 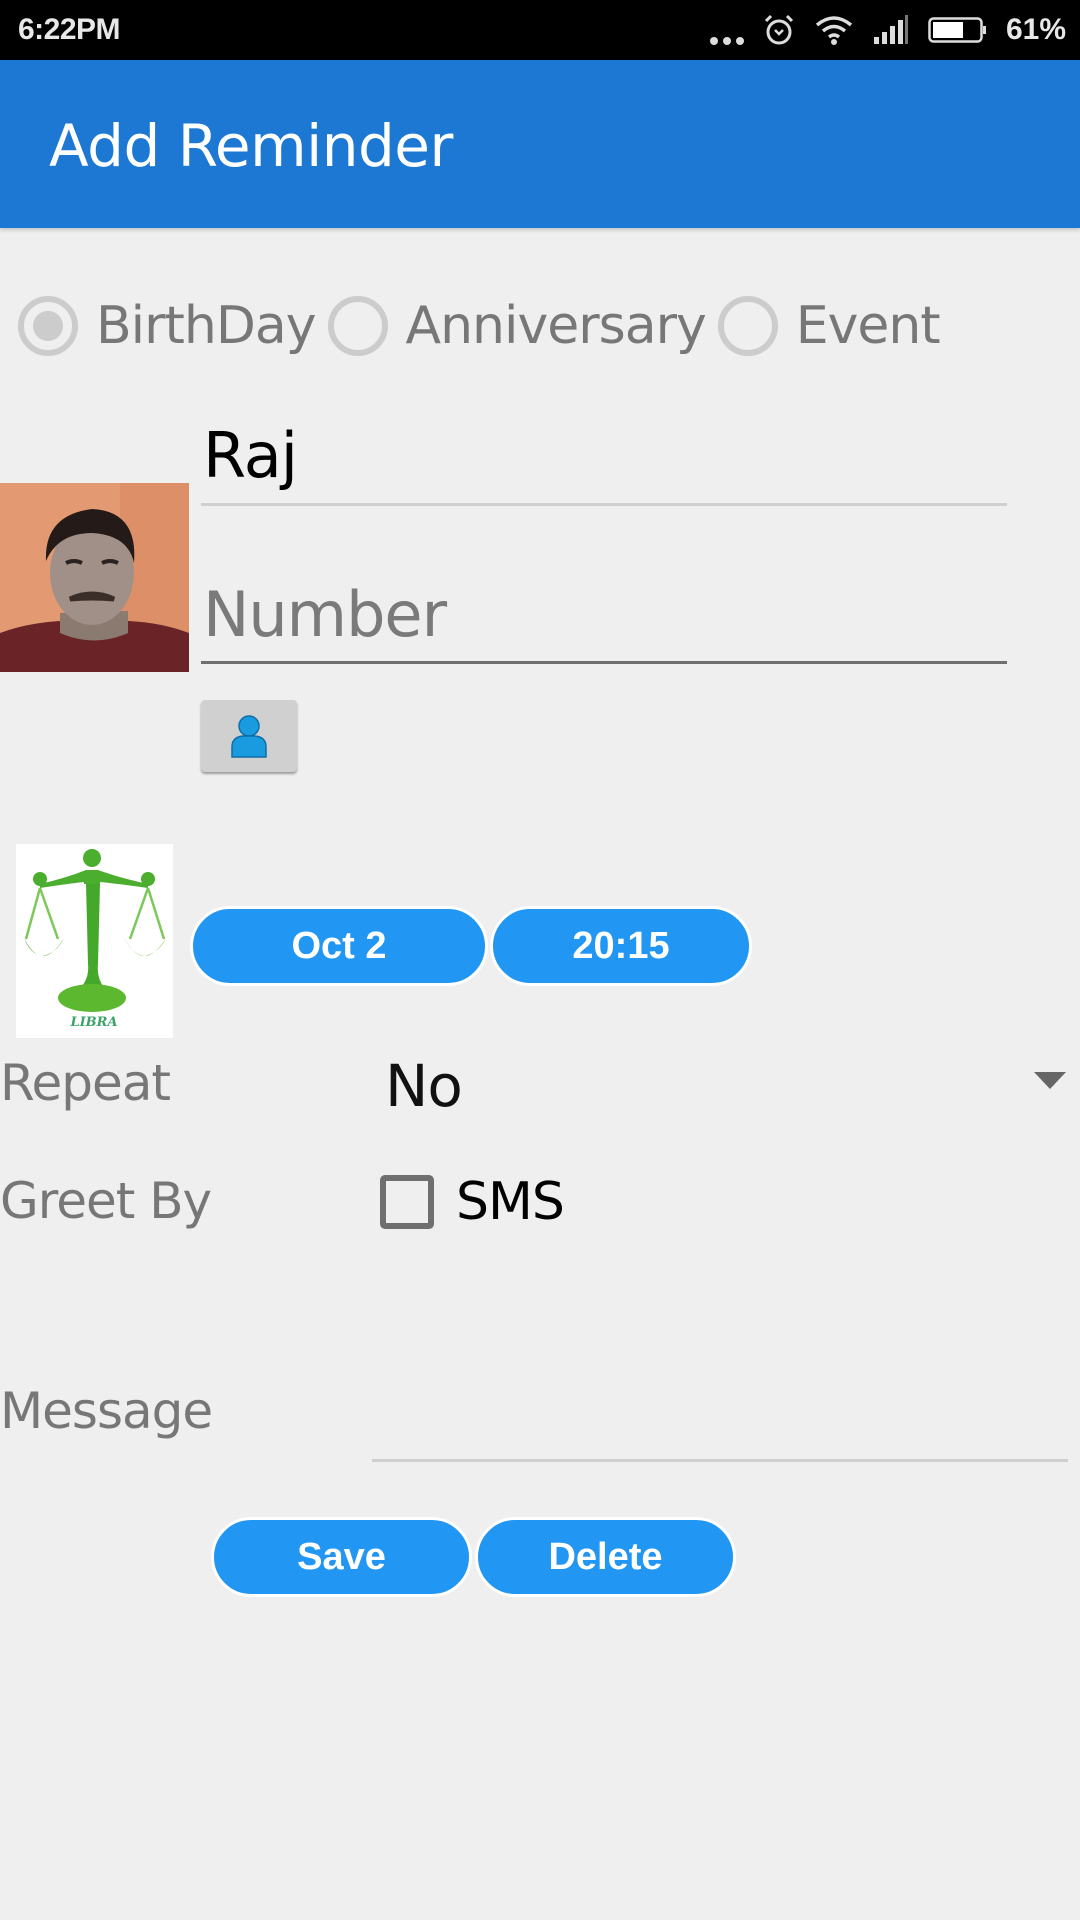 I want to click on message-field-container, so click(x=720, y=1421).